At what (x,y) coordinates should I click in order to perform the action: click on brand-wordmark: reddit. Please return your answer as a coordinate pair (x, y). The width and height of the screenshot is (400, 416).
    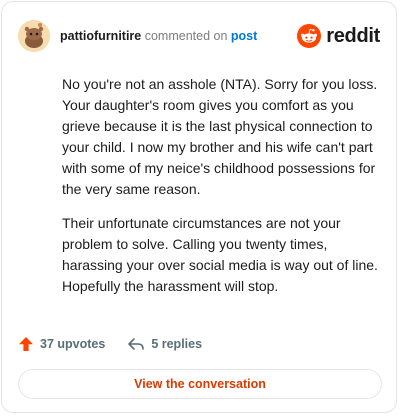
    Looking at the image, I should click on (353, 35).